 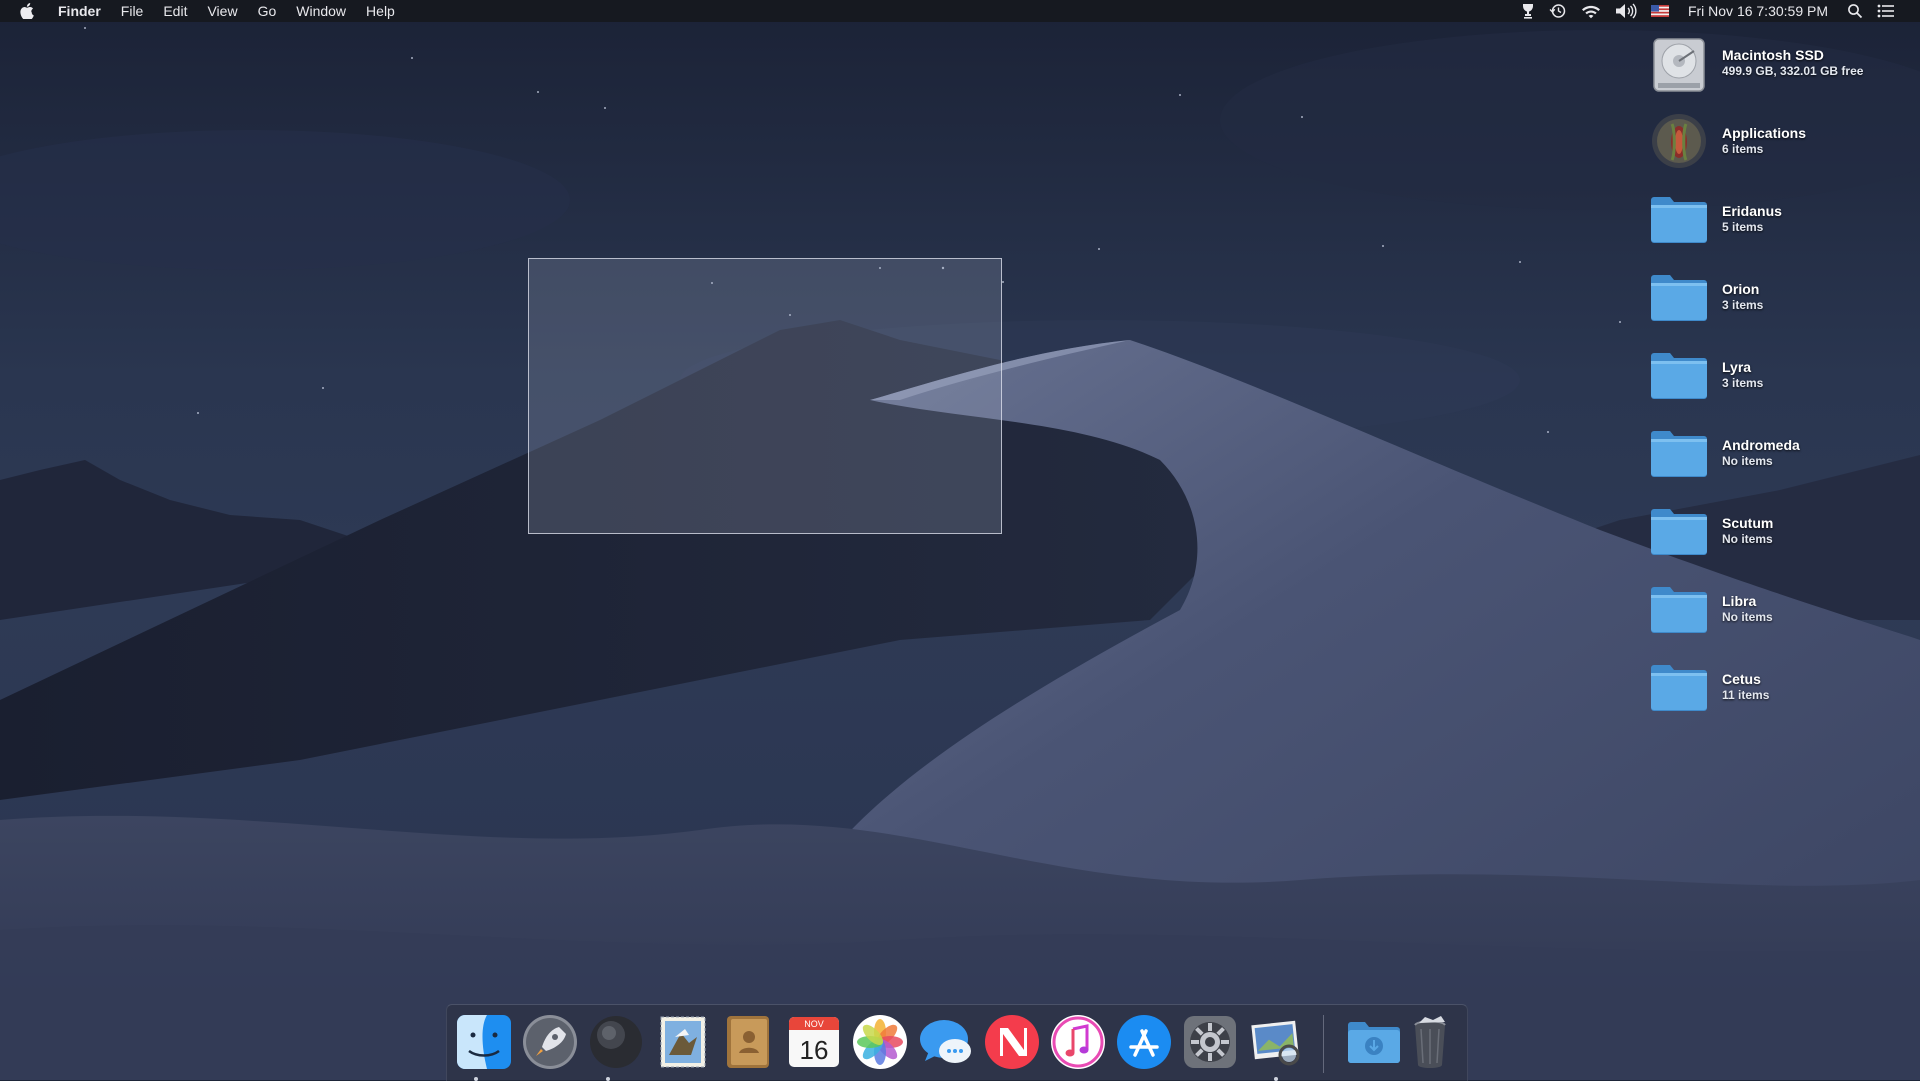 I want to click on dock-itunes, so click(x=1078, y=1042).